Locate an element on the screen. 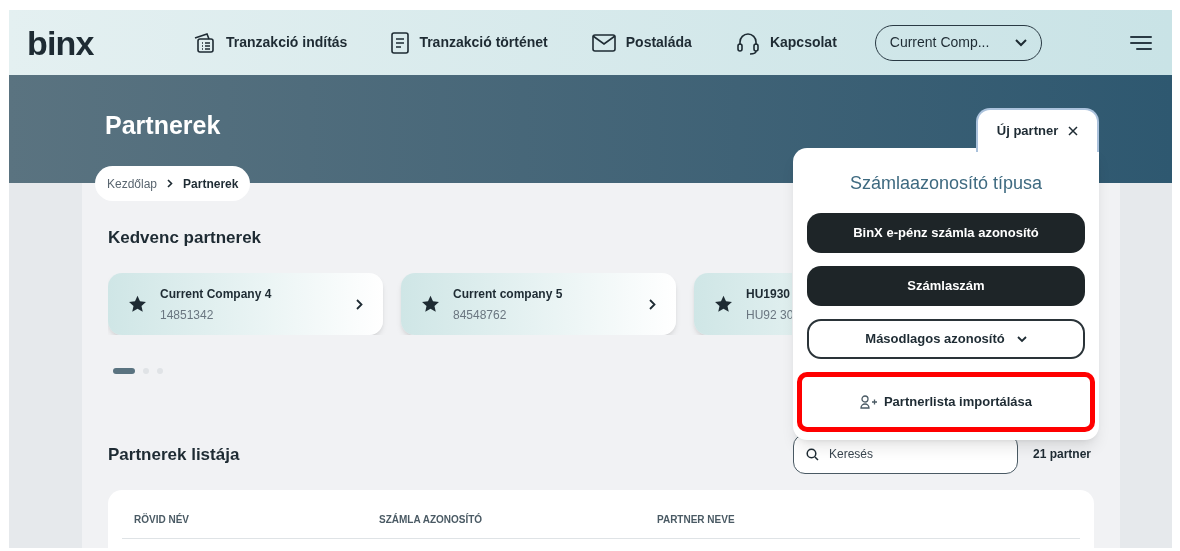 The width and height of the screenshot is (1180, 551). dropdown-button: Másodlagos azonosító is located at coordinates (946, 339).